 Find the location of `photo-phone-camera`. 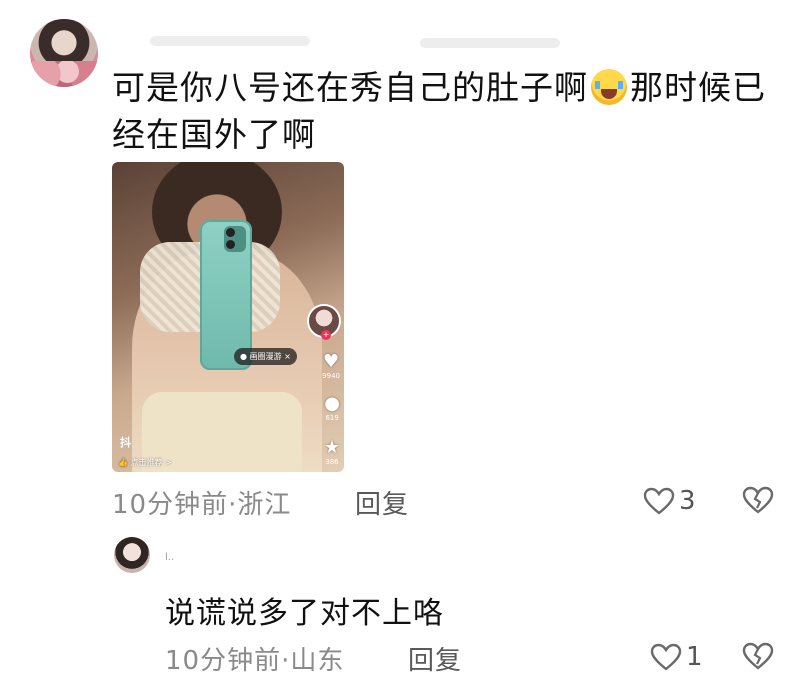

photo-phone-camera is located at coordinates (235, 239).